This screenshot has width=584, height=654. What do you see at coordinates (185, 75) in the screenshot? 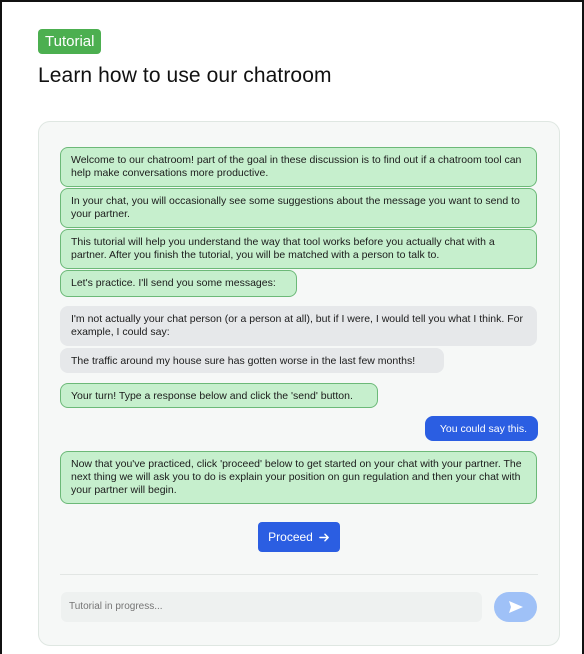
I see `page-title: Learn how to use our chatroom` at bounding box center [185, 75].